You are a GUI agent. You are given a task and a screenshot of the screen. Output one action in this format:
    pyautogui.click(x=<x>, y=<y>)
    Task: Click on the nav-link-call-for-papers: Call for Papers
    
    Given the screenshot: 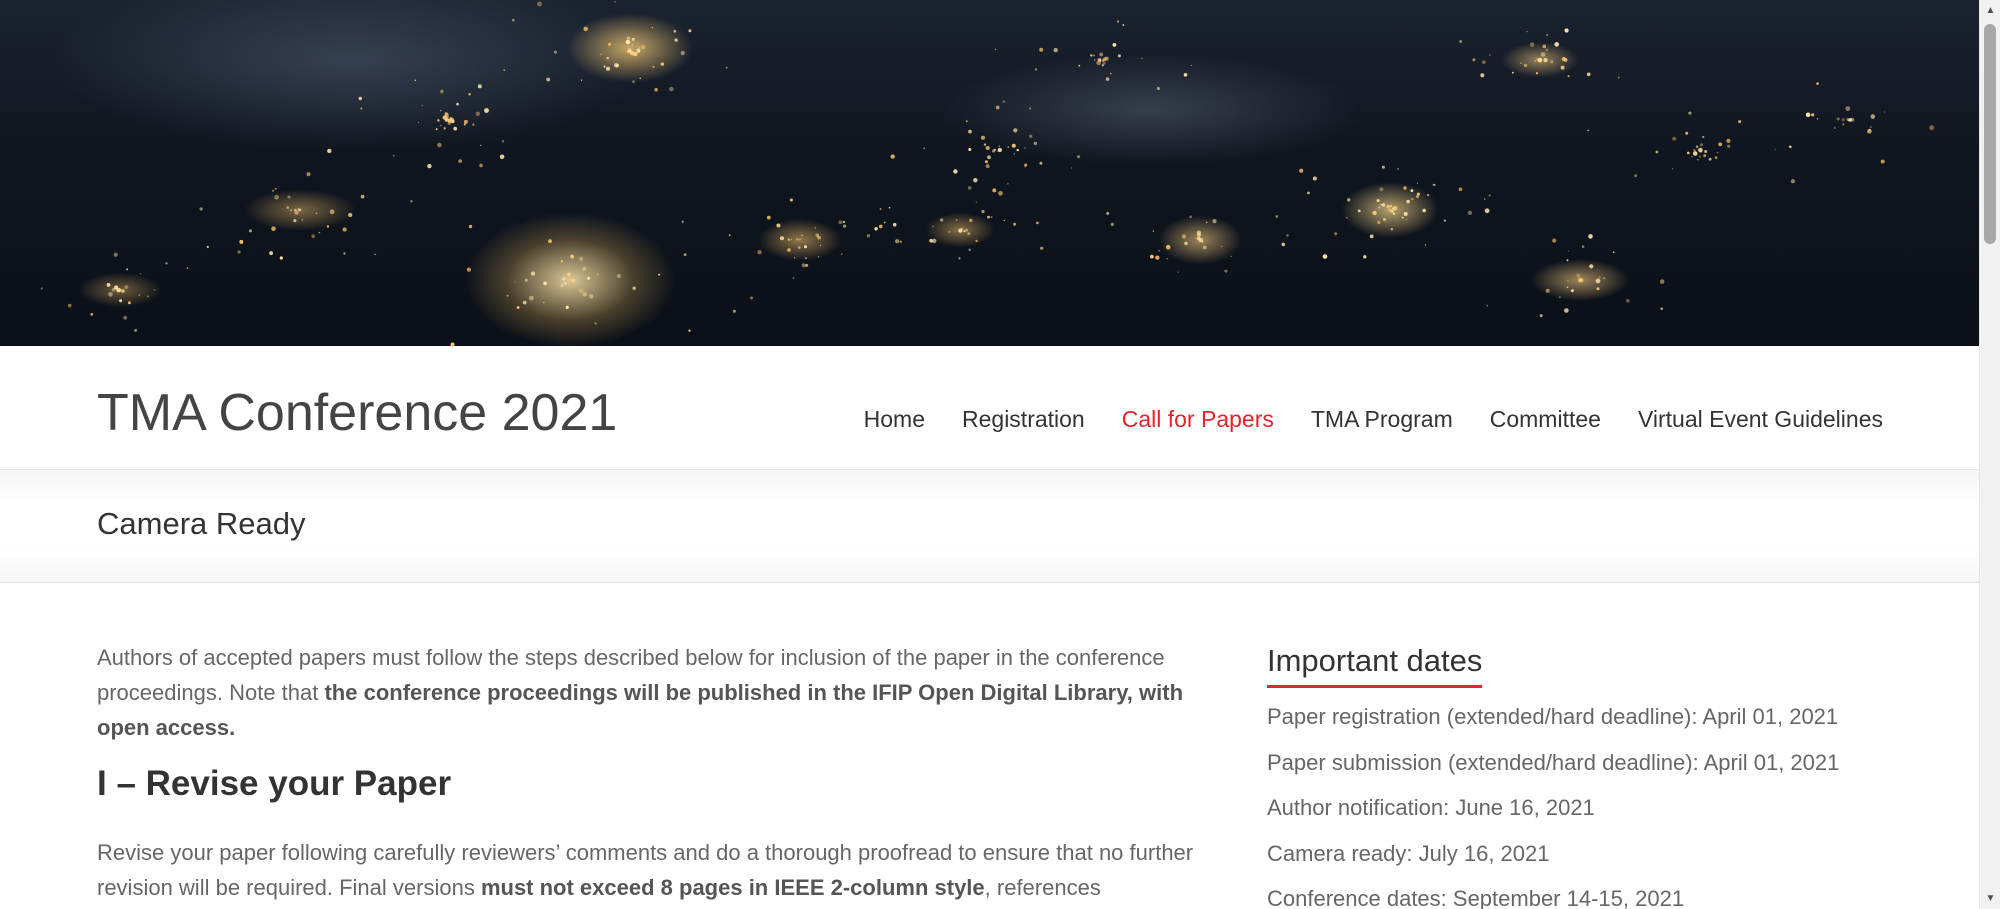 What is the action you would take?
    pyautogui.click(x=1198, y=419)
    